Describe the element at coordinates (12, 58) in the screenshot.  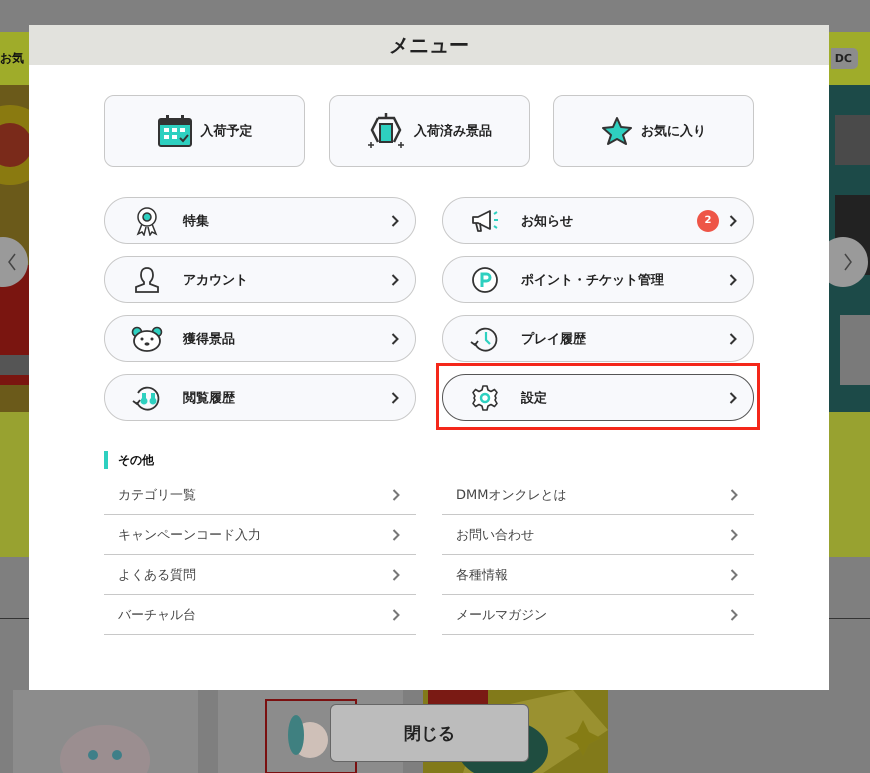
I see `favorites-link: お気` at that location.